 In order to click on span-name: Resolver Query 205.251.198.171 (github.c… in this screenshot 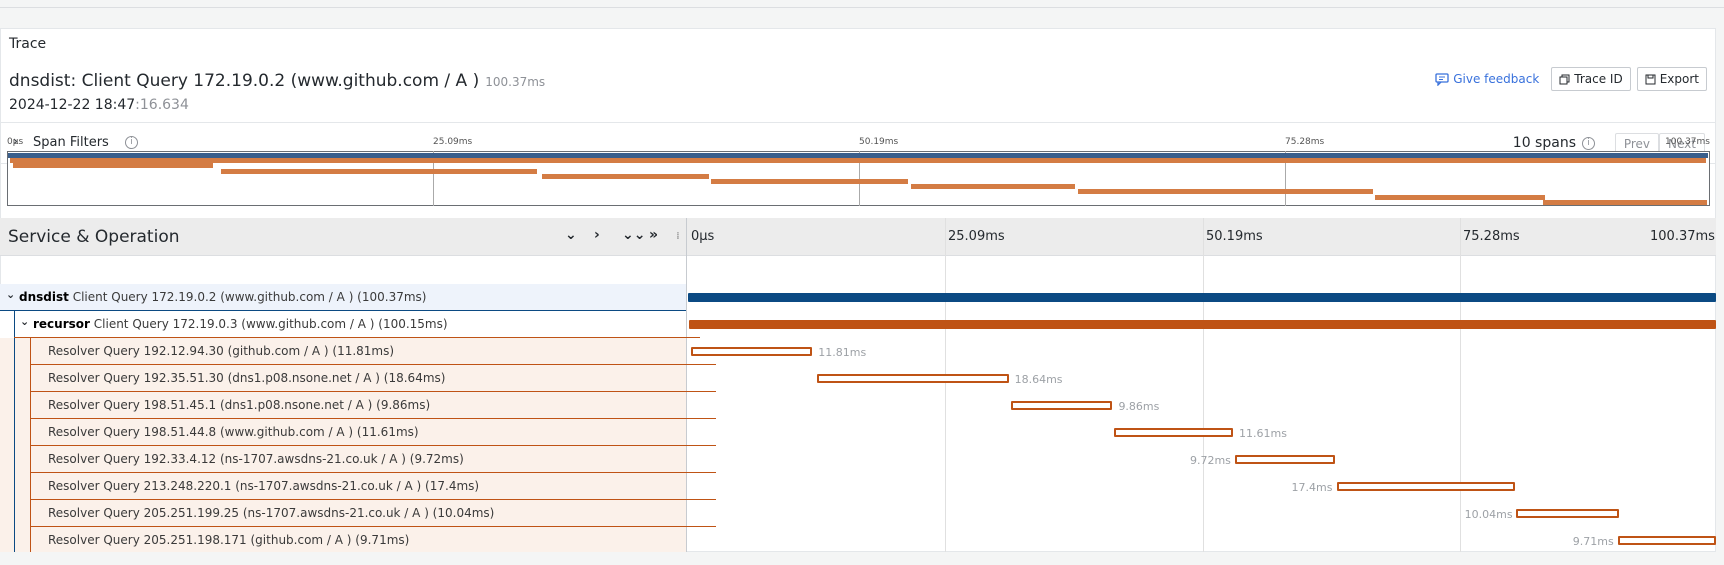, I will do `click(228, 540)`.